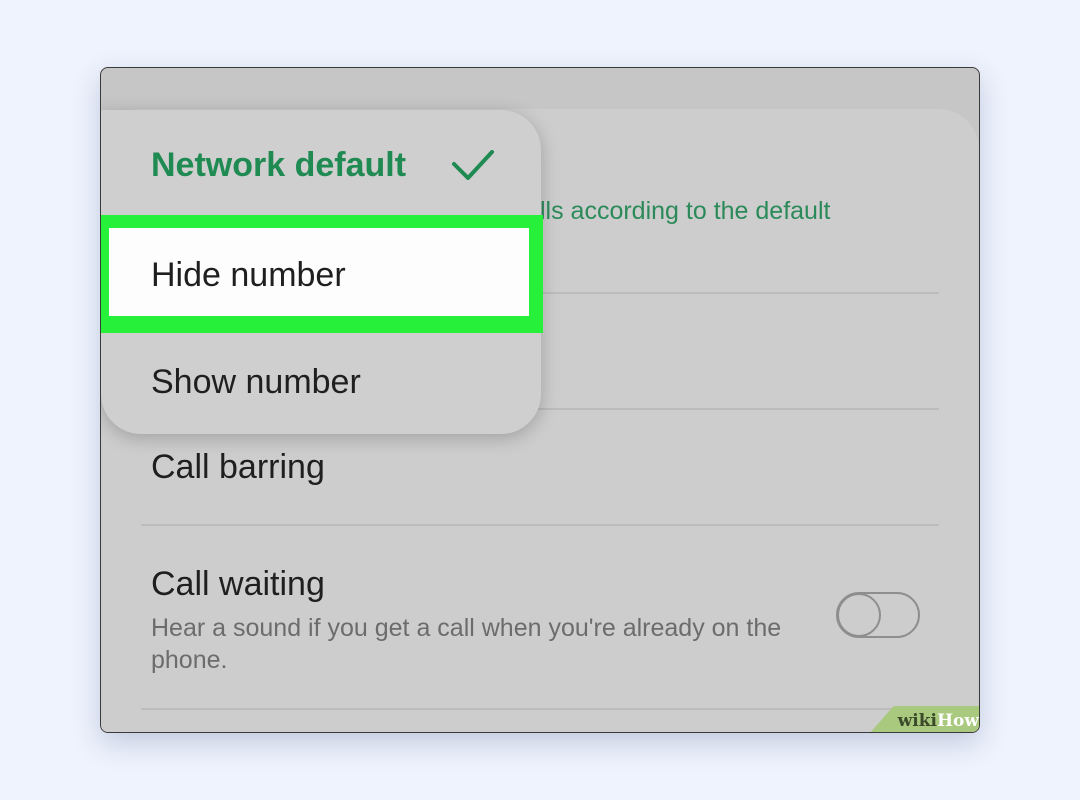 Image resolution: width=1080 pixels, height=800 pixels. What do you see at coordinates (859, 615) in the screenshot?
I see `toggle-knob` at bounding box center [859, 615].